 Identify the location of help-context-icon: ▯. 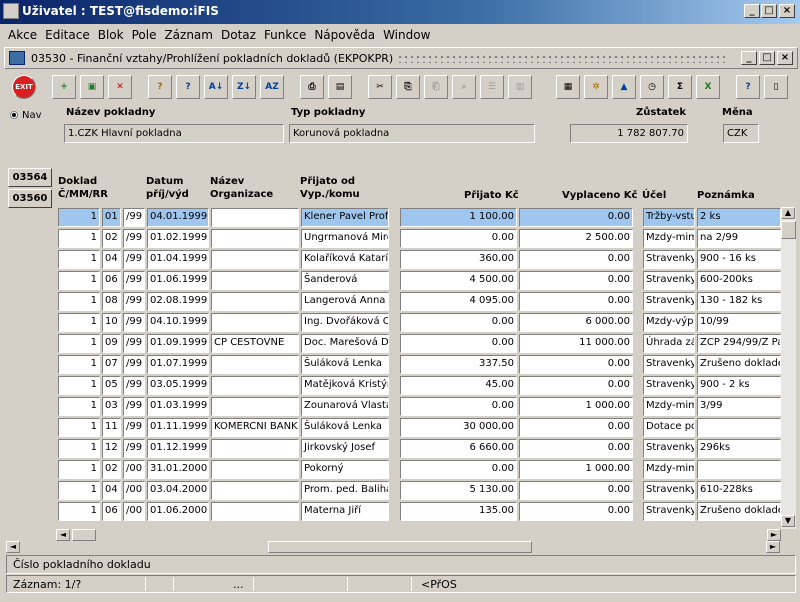
(776, 87).